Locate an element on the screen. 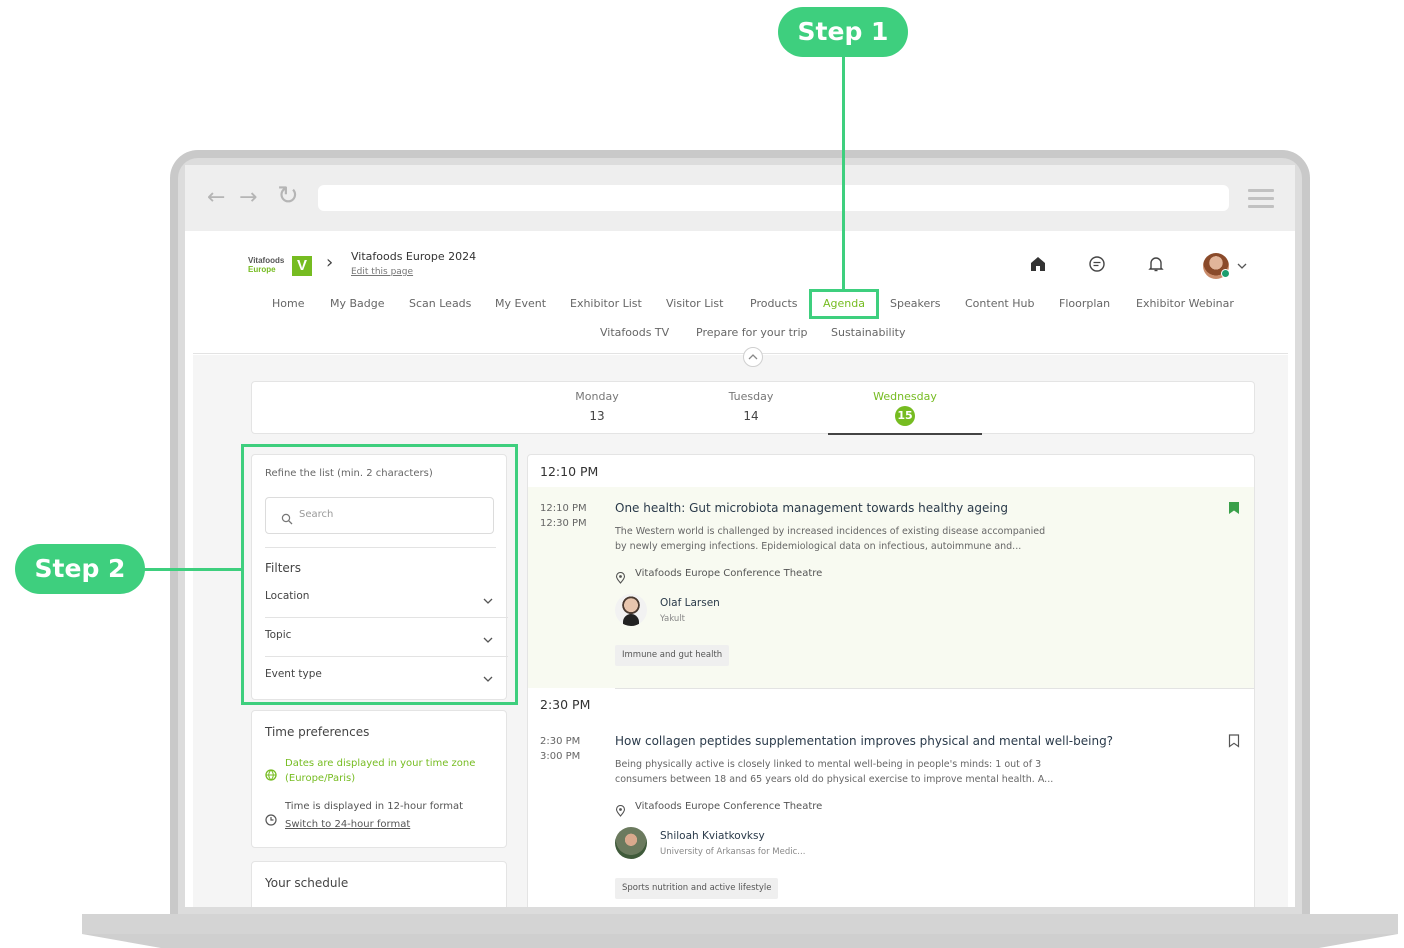 The image size is (1404, 948). nav-visitor-list: Visitor List is located at coordinates (694, 303).